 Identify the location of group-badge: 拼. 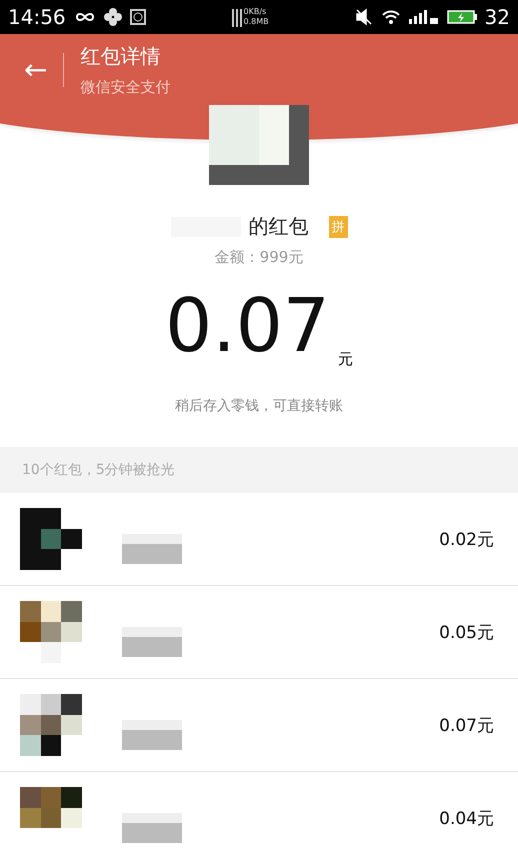
(338, 227).